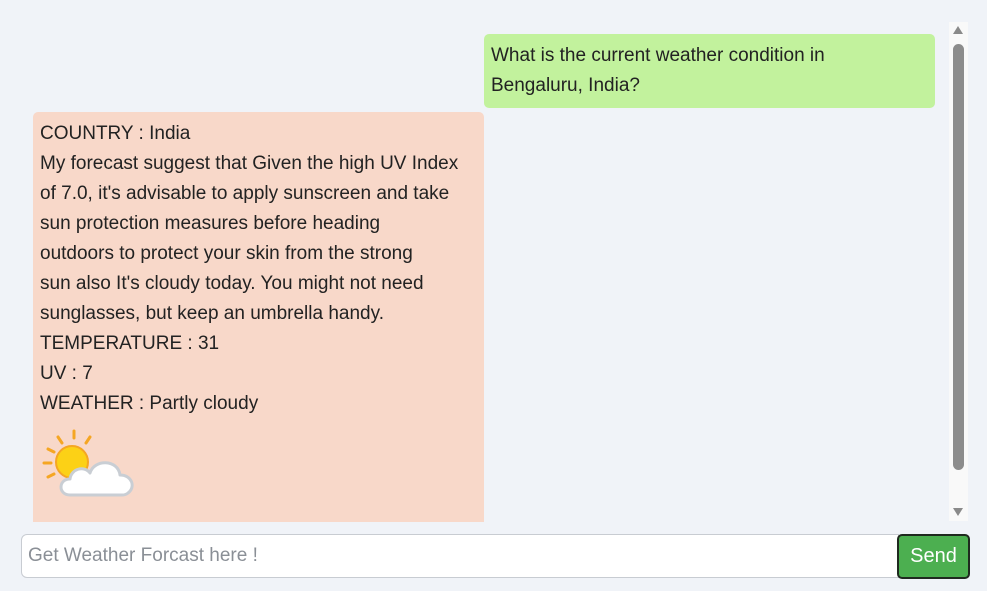 This screenshot has height=591, width=987. Describe the element at coordinates (66, 373) in the screenshot. I see `uv-line: UV : 7` at that location.